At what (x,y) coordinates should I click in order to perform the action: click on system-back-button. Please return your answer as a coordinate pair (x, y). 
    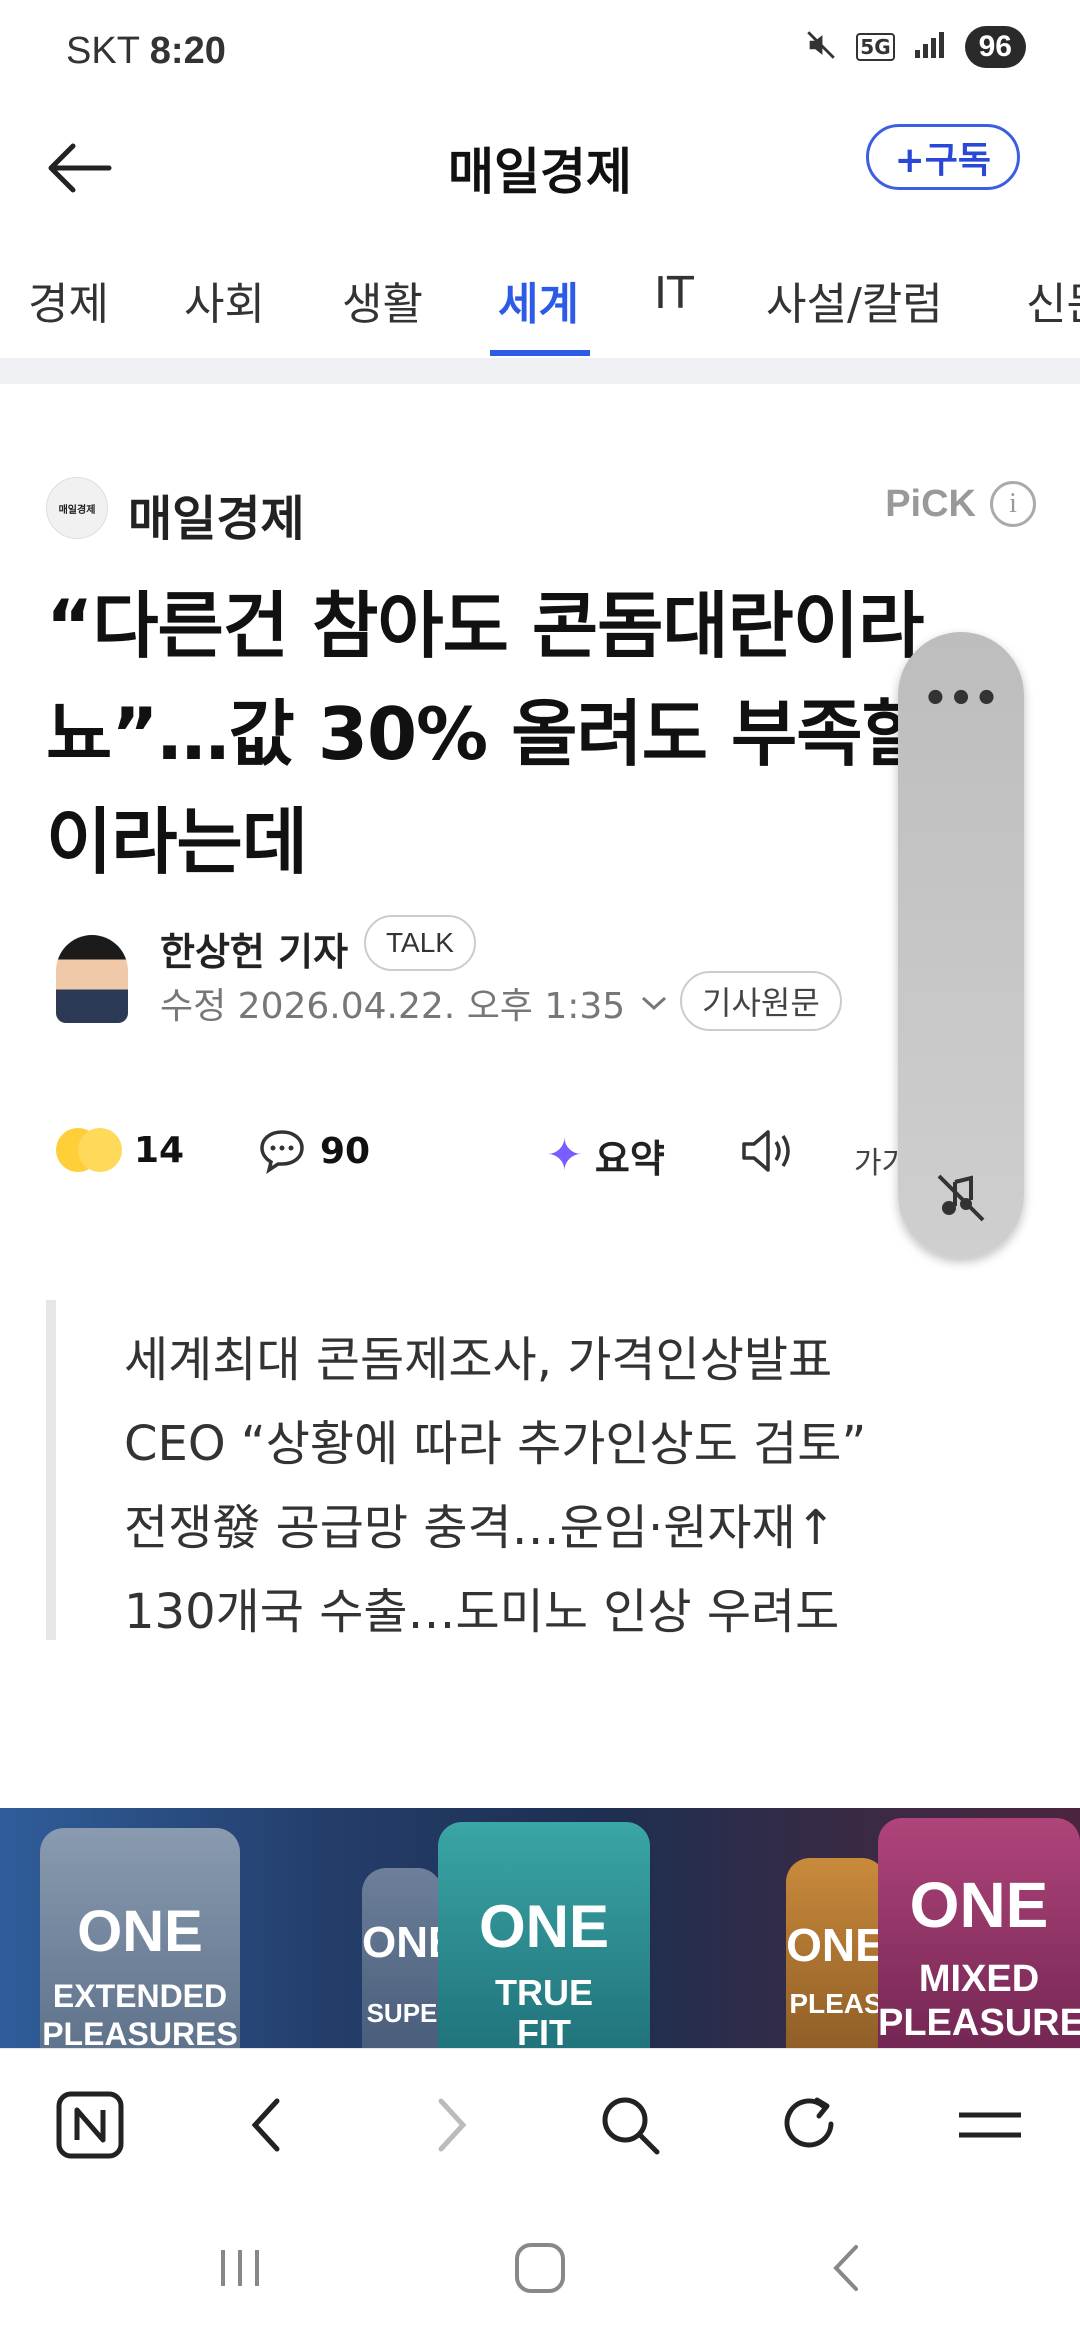
    Looking at the image, I should click on (846, 2268).